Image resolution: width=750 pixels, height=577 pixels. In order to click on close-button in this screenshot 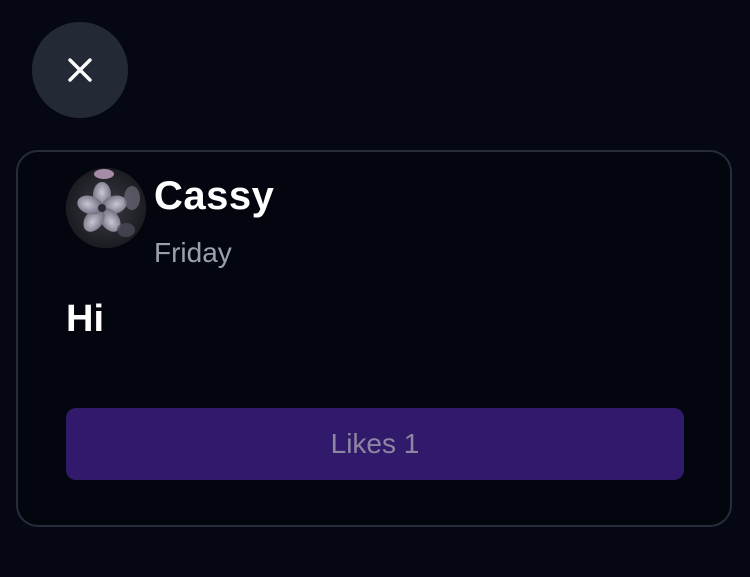, I will do `click(80, 70)`.